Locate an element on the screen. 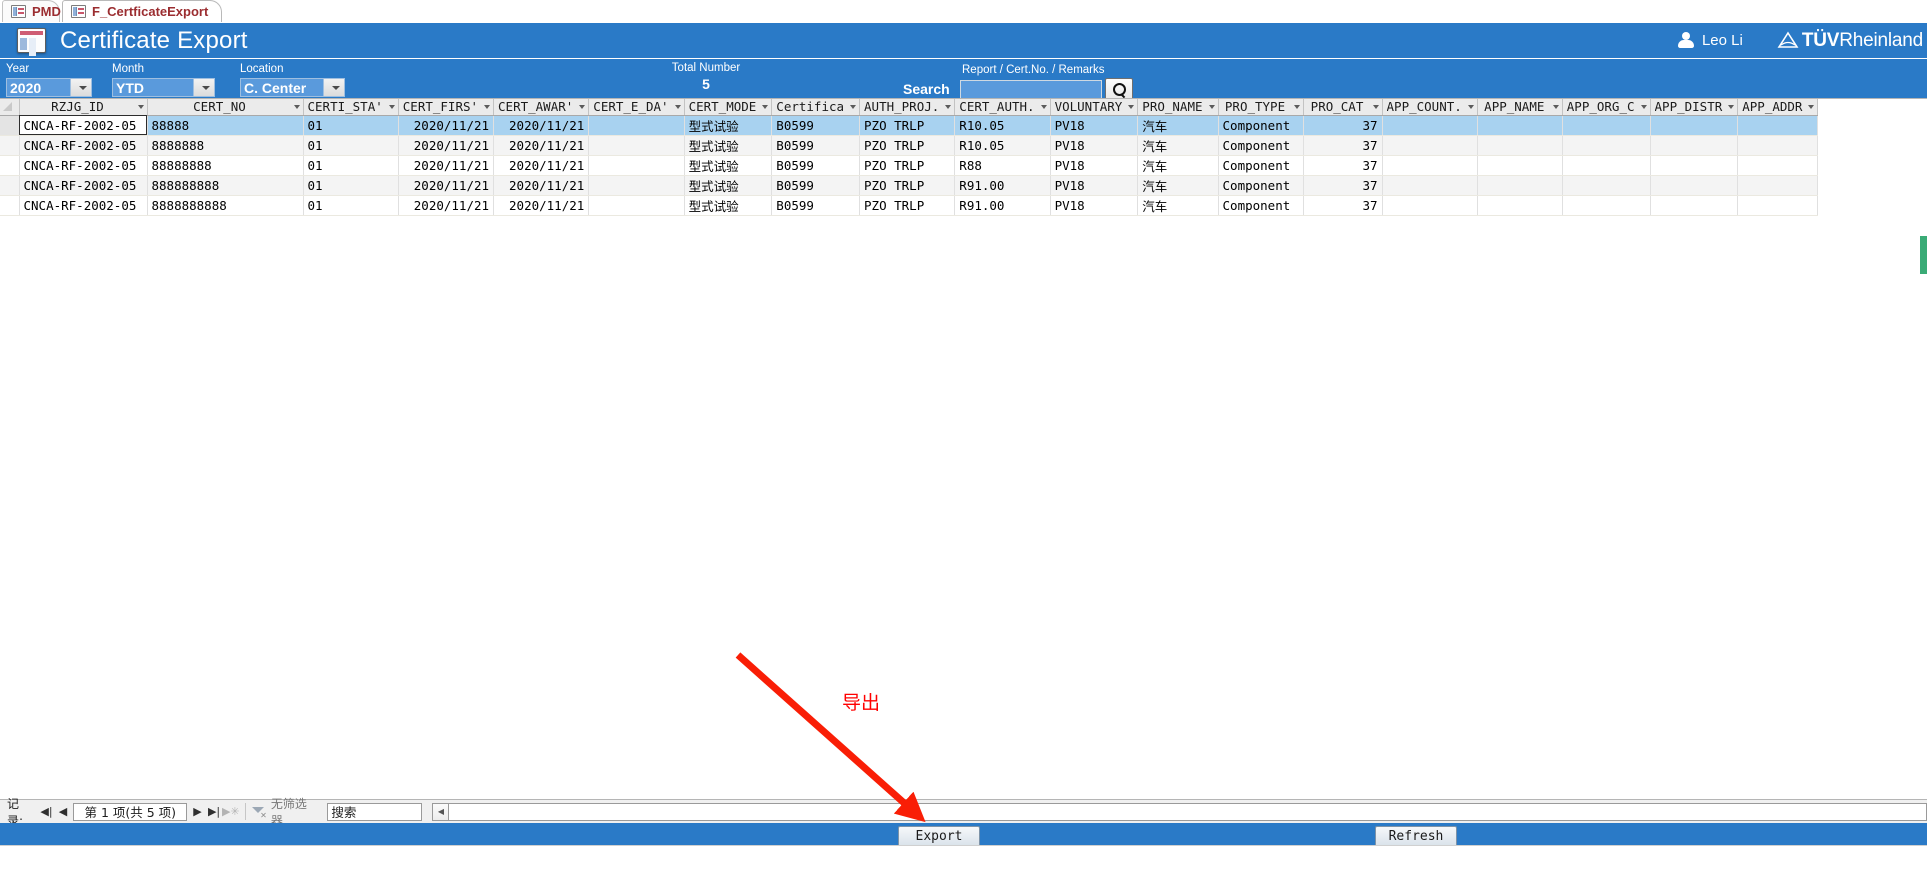 The height and width of the screenshot is (869, 1927). search-input is located at coordinates (1031, 89).